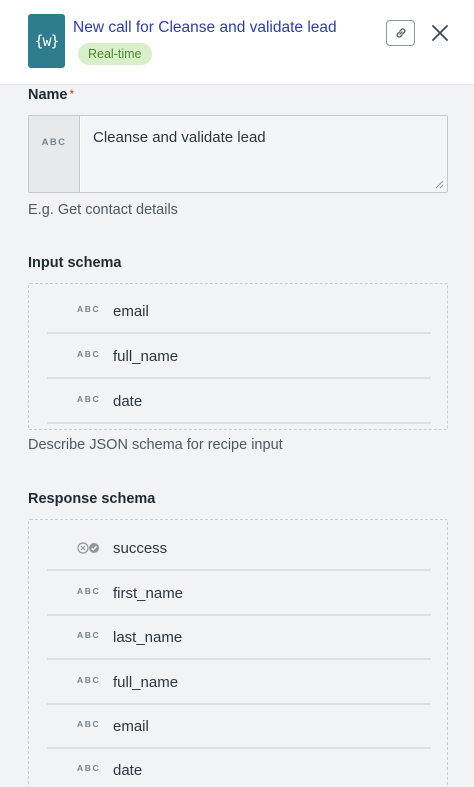  What do you see at coordinates (239, 638) in the screenshot?
I see `schema-field-row: ABC last_name` at bounding box center [239, 638].